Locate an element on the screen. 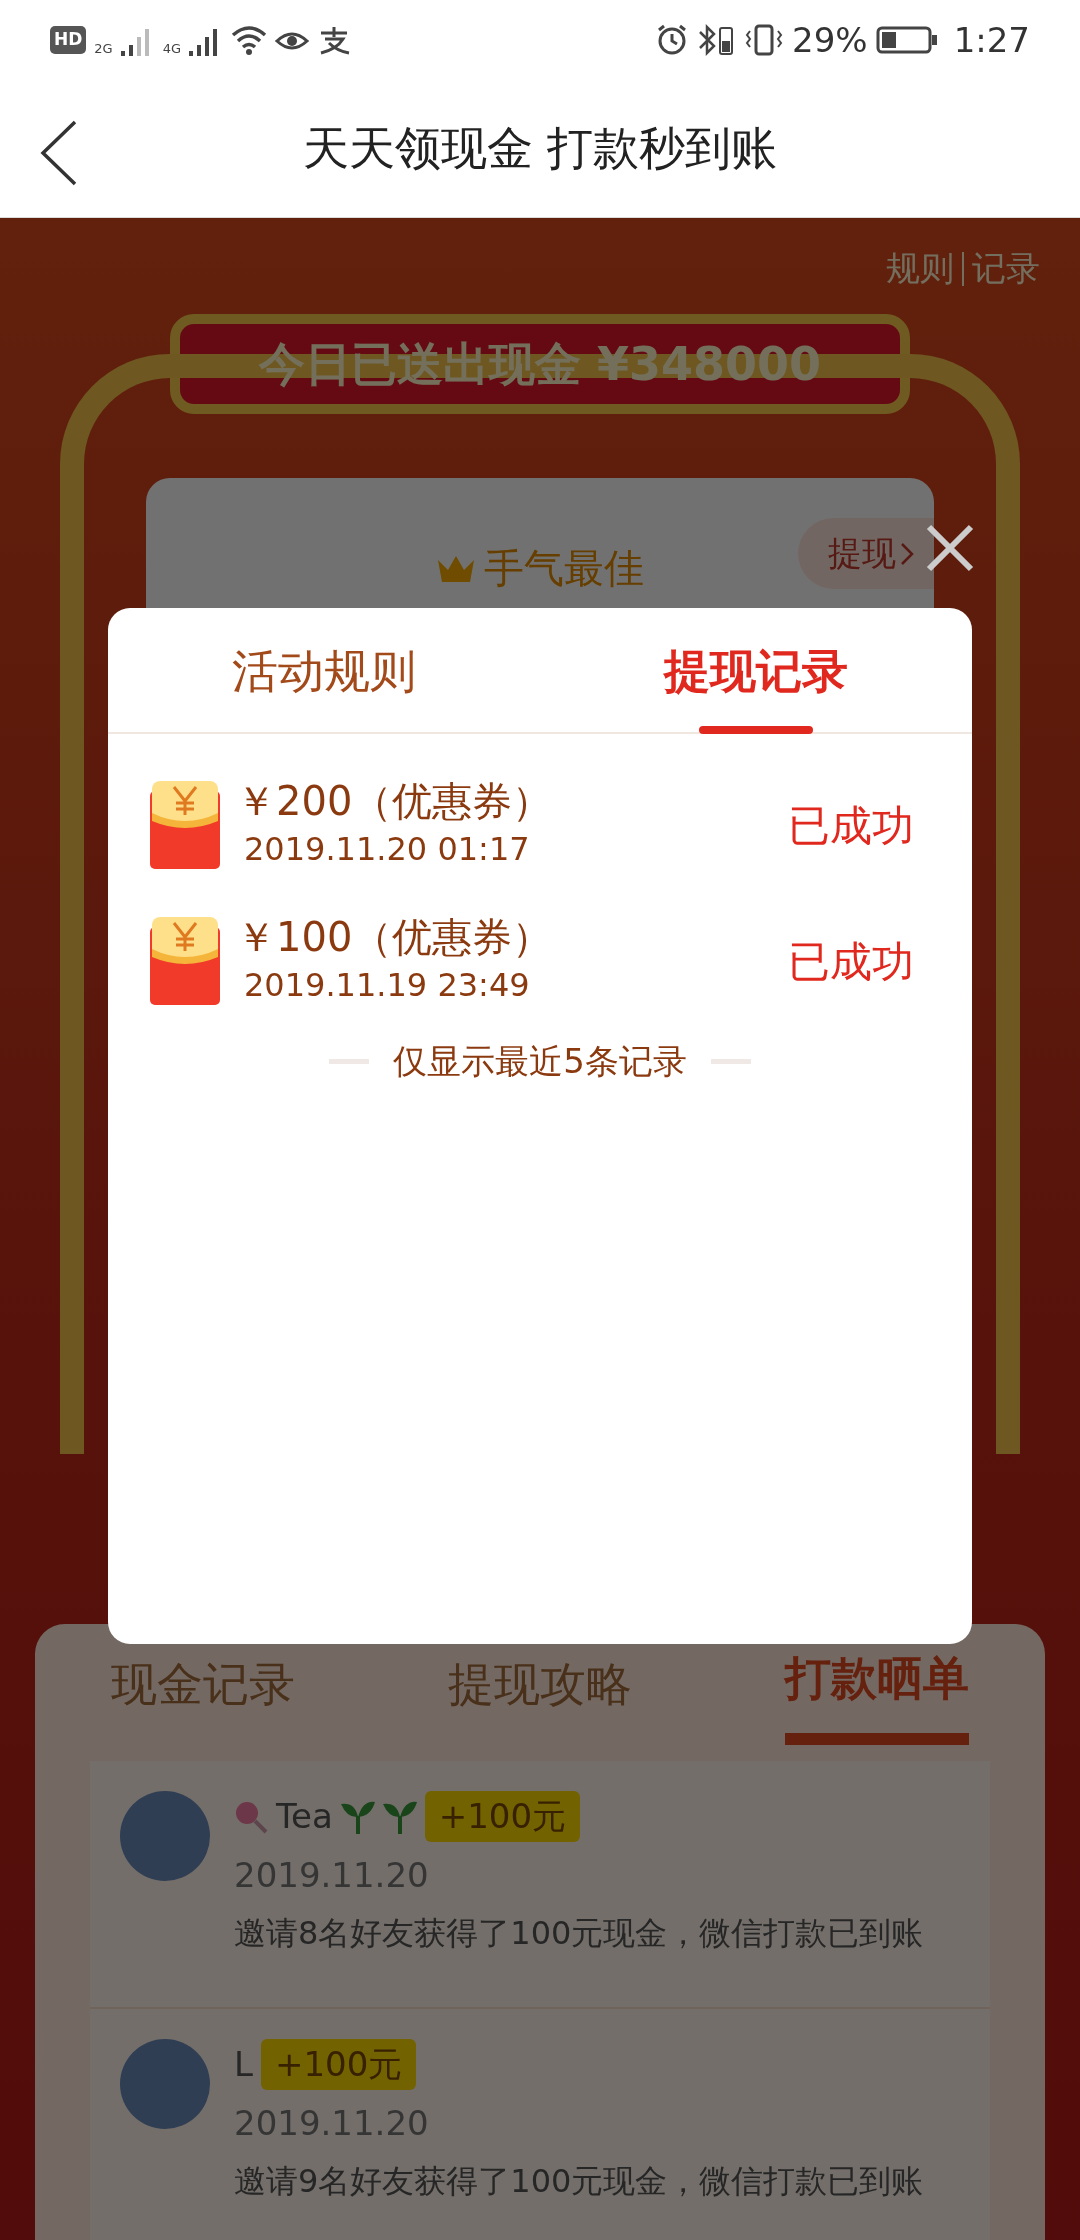 The image size is (1080, 2240). clock-time: 1:27 is located at coordinates (991, 40).